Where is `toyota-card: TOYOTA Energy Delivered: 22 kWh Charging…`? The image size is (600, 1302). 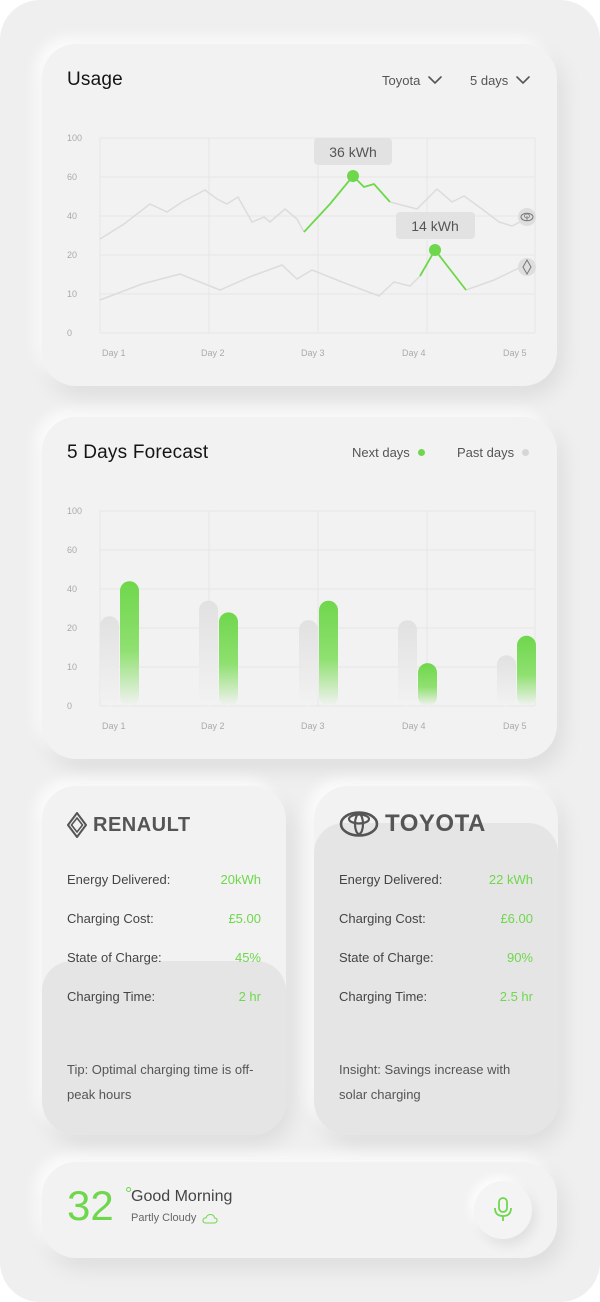 toyota-card: TOYOTA Energy Delivered: 22 kWh Charging… is located at coordinates (436, 960).